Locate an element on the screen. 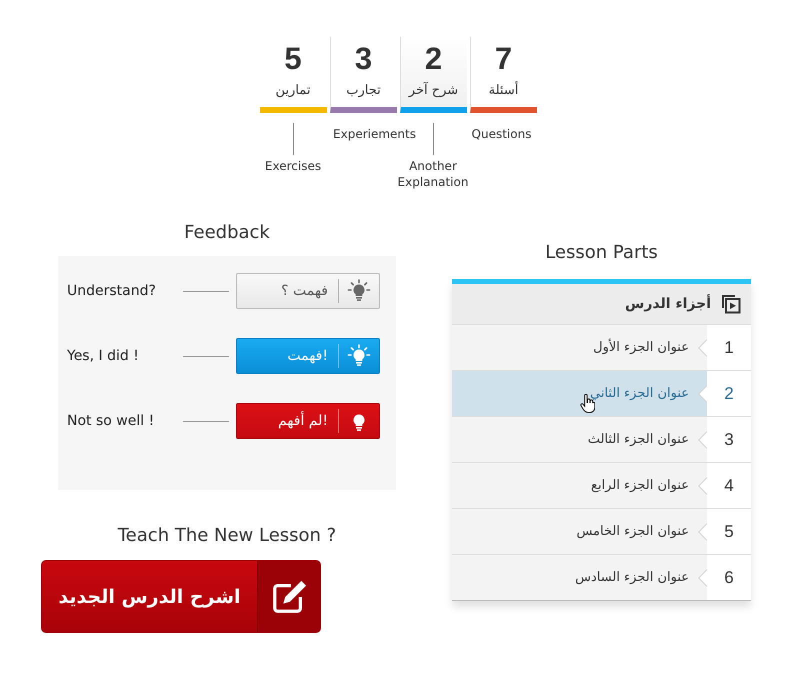 This screenshot has height=700, width=800. caption-text: Understand? is located at coordinates (112, 291).